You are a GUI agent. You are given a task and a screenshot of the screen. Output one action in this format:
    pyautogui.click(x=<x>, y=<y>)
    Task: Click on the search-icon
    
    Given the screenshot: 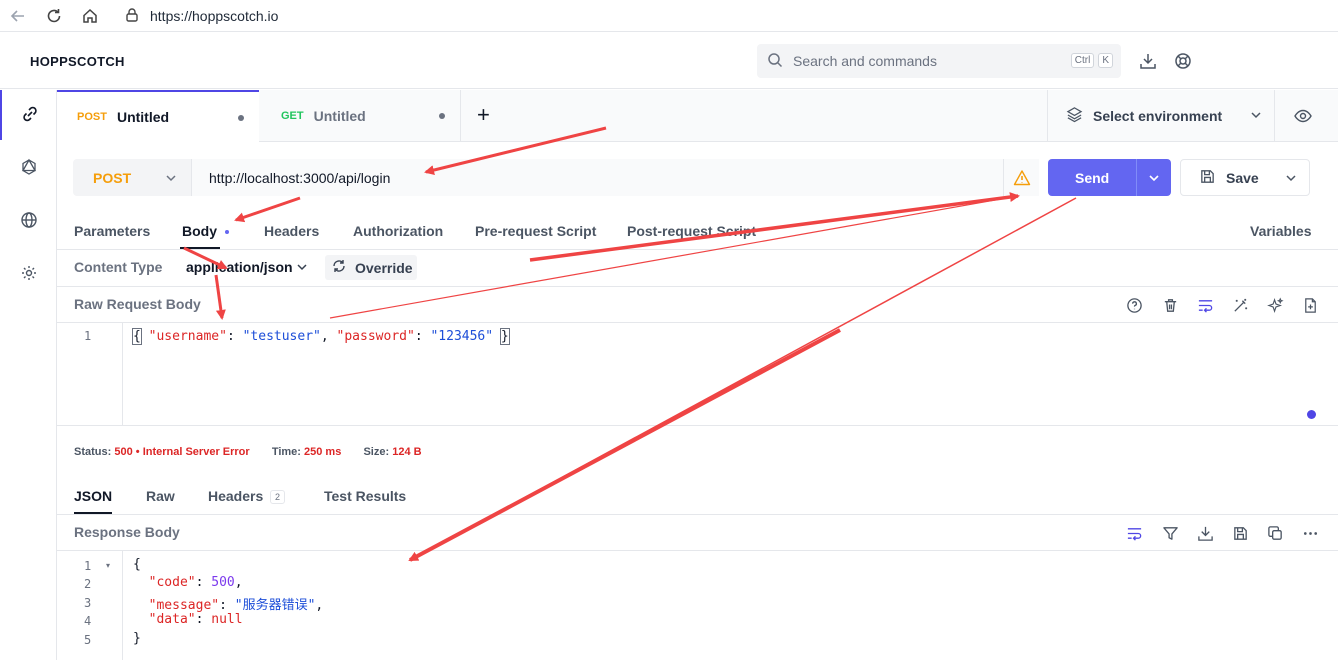 What is the action you would take?
    pyautogui.click(x=775, y=61)
    